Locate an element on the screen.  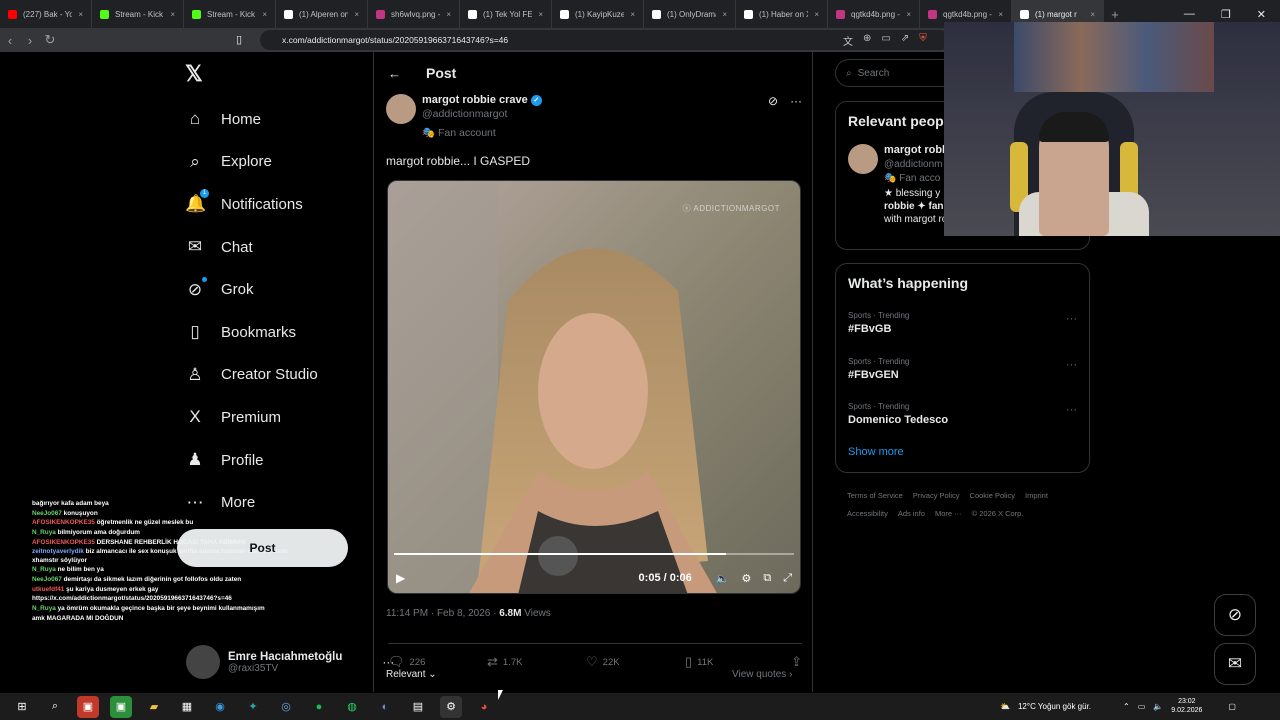
search-icon: ⌕ is located at coordinates (55, 707).